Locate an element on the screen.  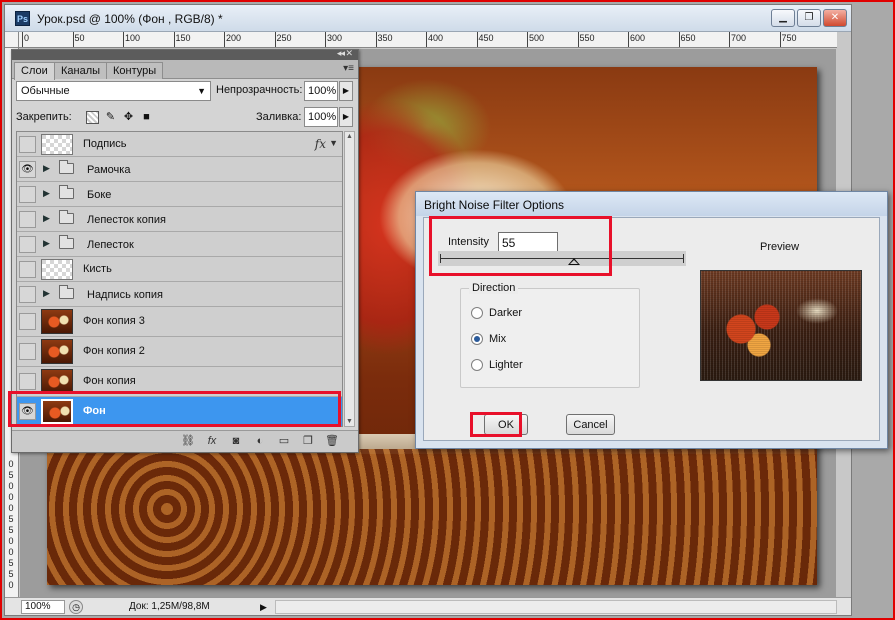
layer-row: 👁 Фон is located at coordinates (179, 411).